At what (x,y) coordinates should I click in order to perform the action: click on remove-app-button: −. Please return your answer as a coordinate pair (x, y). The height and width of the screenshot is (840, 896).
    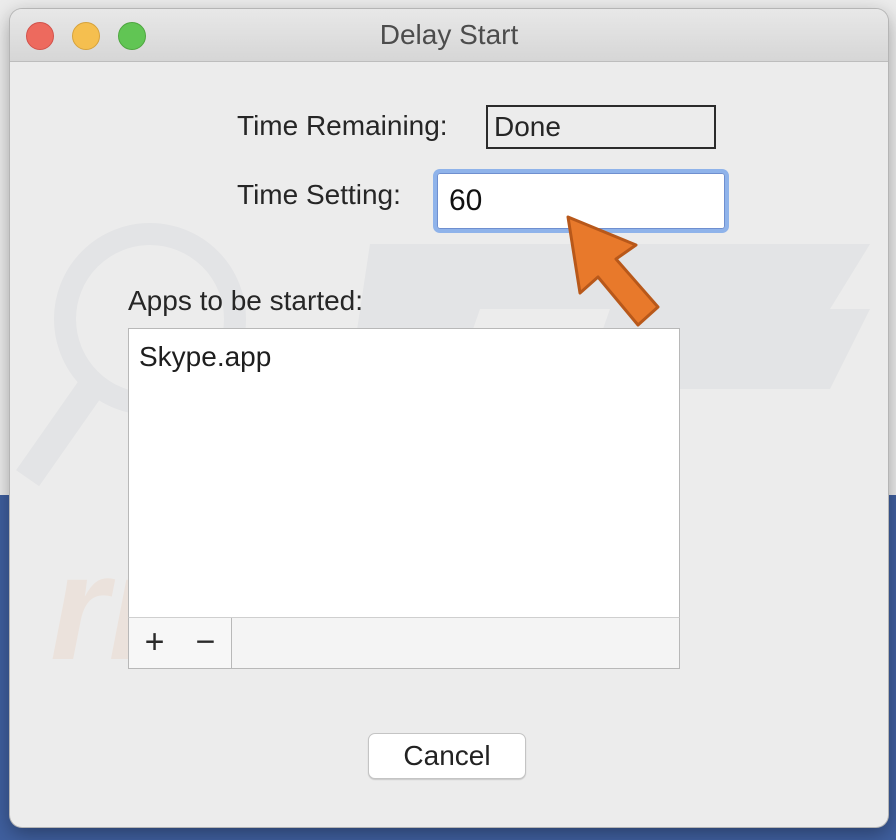
    Looking at the image, I should click on (206, 643).